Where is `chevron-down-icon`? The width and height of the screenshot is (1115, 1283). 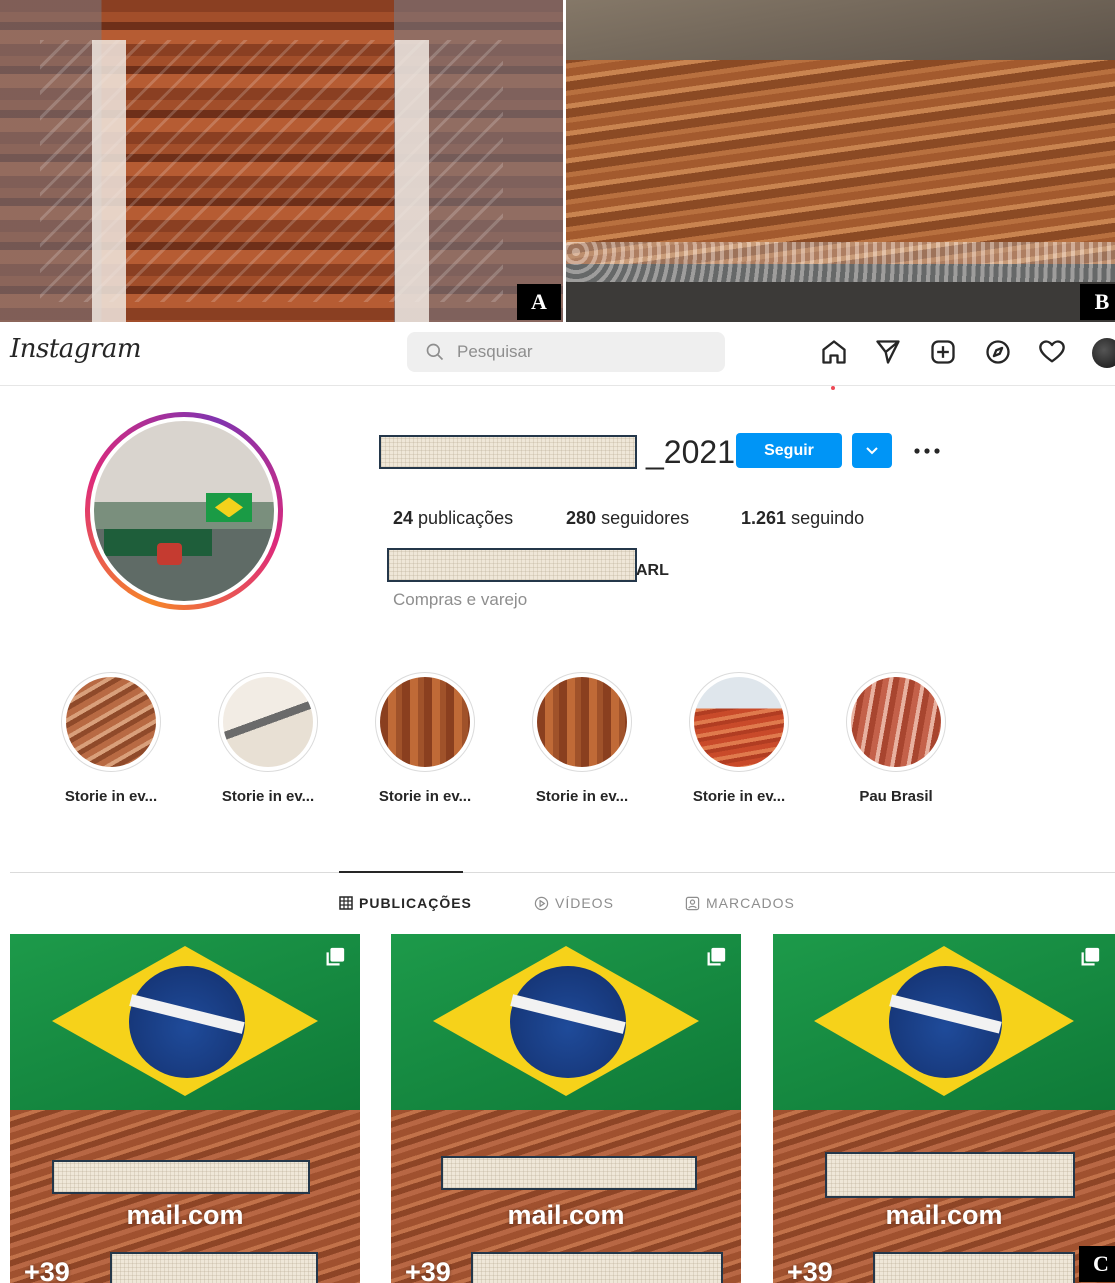
chevron-down-icon is located at coordinates (872, 450).